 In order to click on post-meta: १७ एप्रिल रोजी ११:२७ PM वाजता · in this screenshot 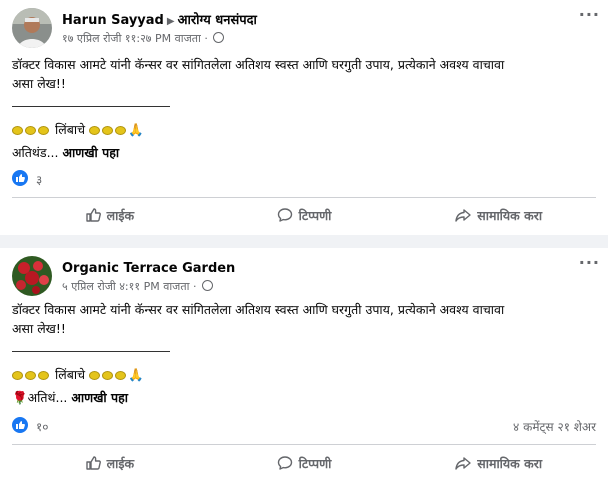, I will do `click(143, 38)`.